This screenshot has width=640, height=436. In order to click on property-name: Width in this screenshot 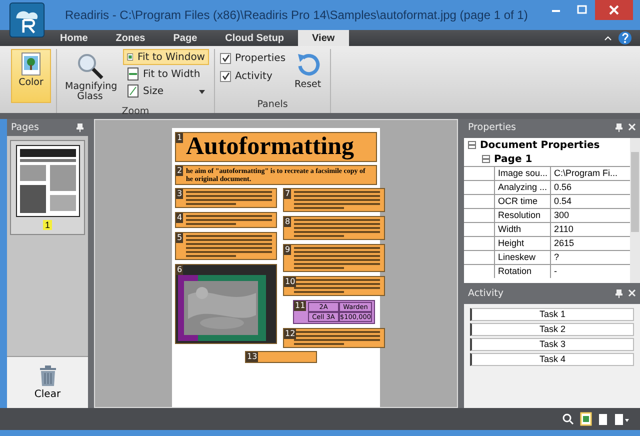, I will do `click(522, 229)`.